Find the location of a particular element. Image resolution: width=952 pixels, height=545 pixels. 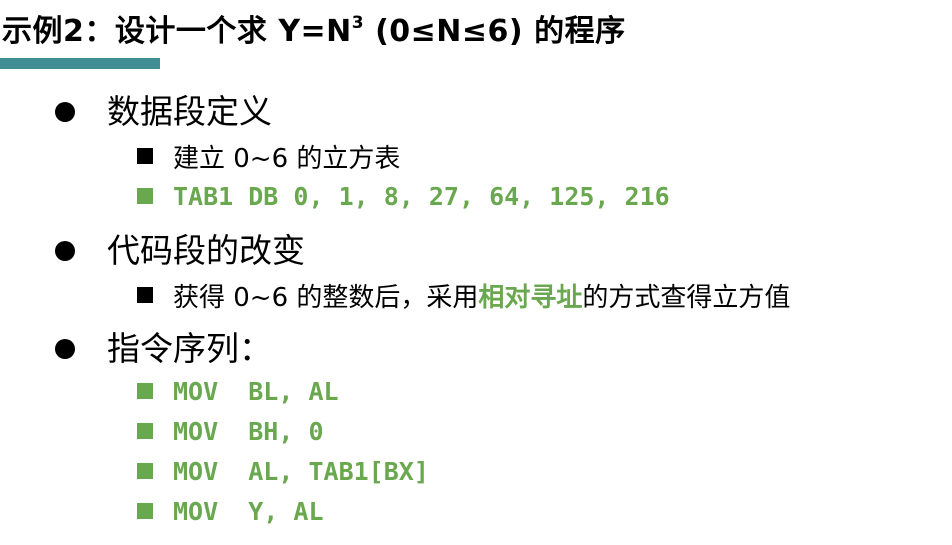

sub-item-text: 建立 0~6 的立方表 is located at coordinates (287, 158).